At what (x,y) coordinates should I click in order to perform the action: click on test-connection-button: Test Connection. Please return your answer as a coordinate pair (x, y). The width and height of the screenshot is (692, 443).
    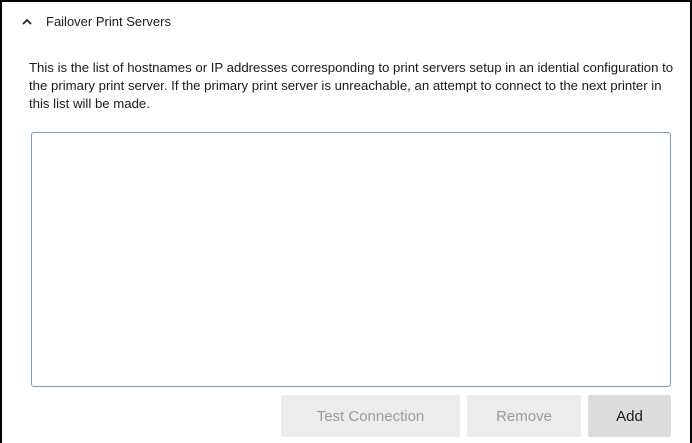
    Looking at the image, I should click on (370, 416).